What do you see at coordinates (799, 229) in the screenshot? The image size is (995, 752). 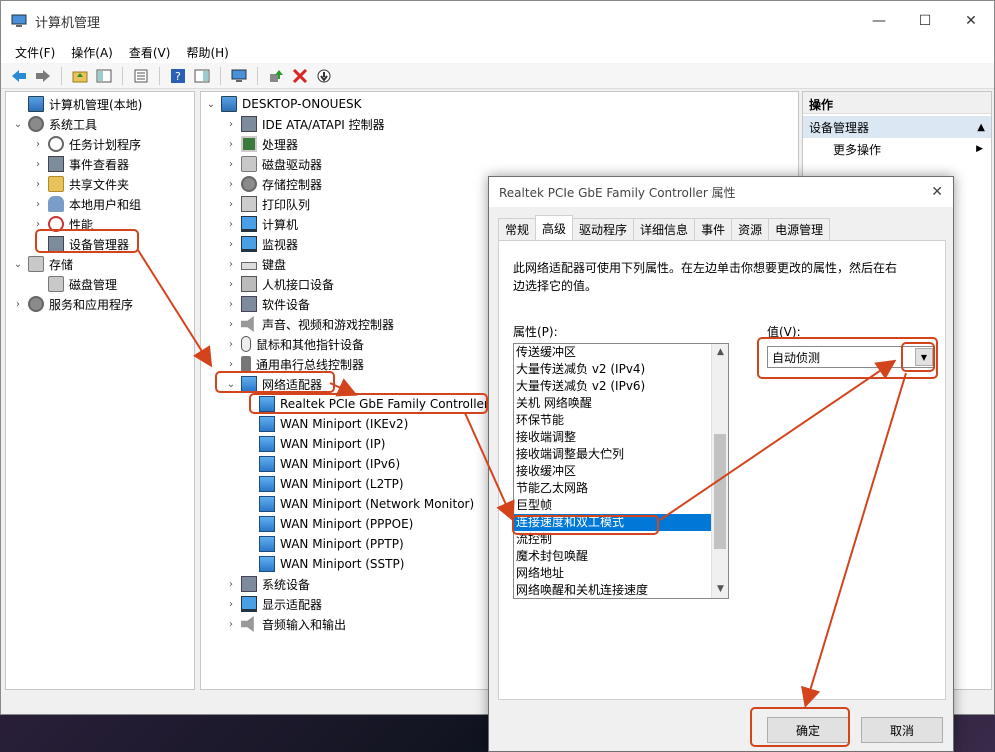 I see `tab-6: 电源管理` at bounding box center [799, 229].